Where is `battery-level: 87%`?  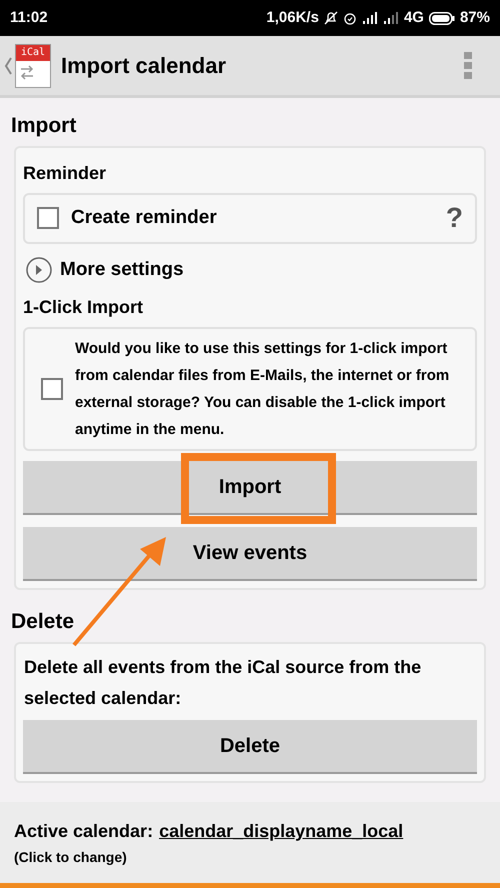
battery-level: 87% is located at coordinates (475, 18).